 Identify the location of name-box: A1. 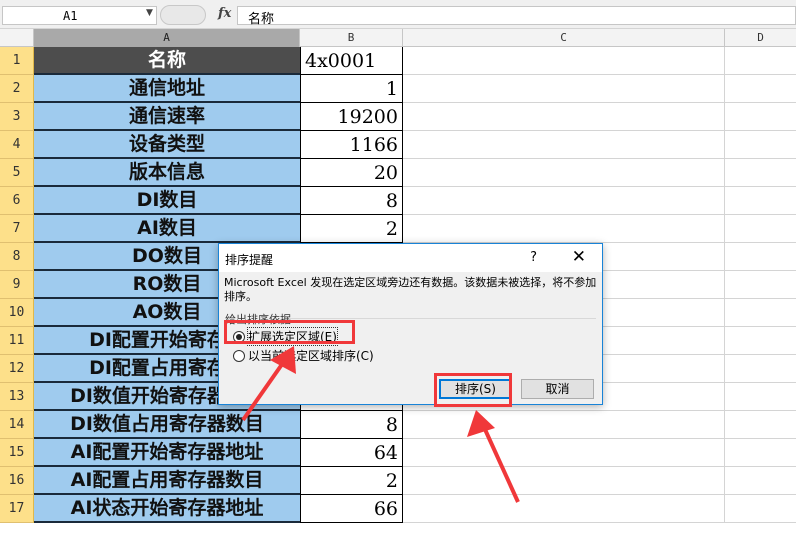
(79, 15).